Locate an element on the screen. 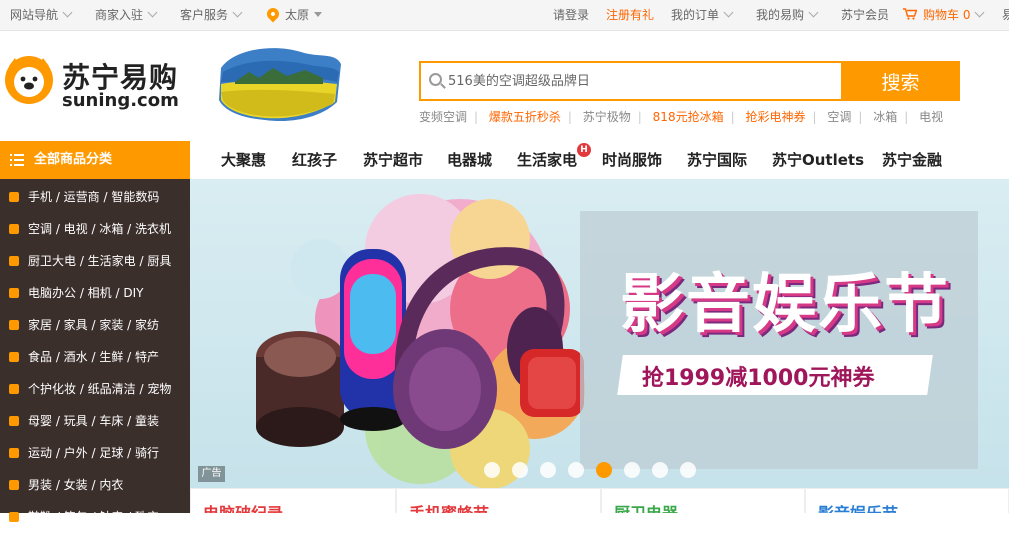  my-account-menu: 我的易购 is located at coordinates (787, 15).